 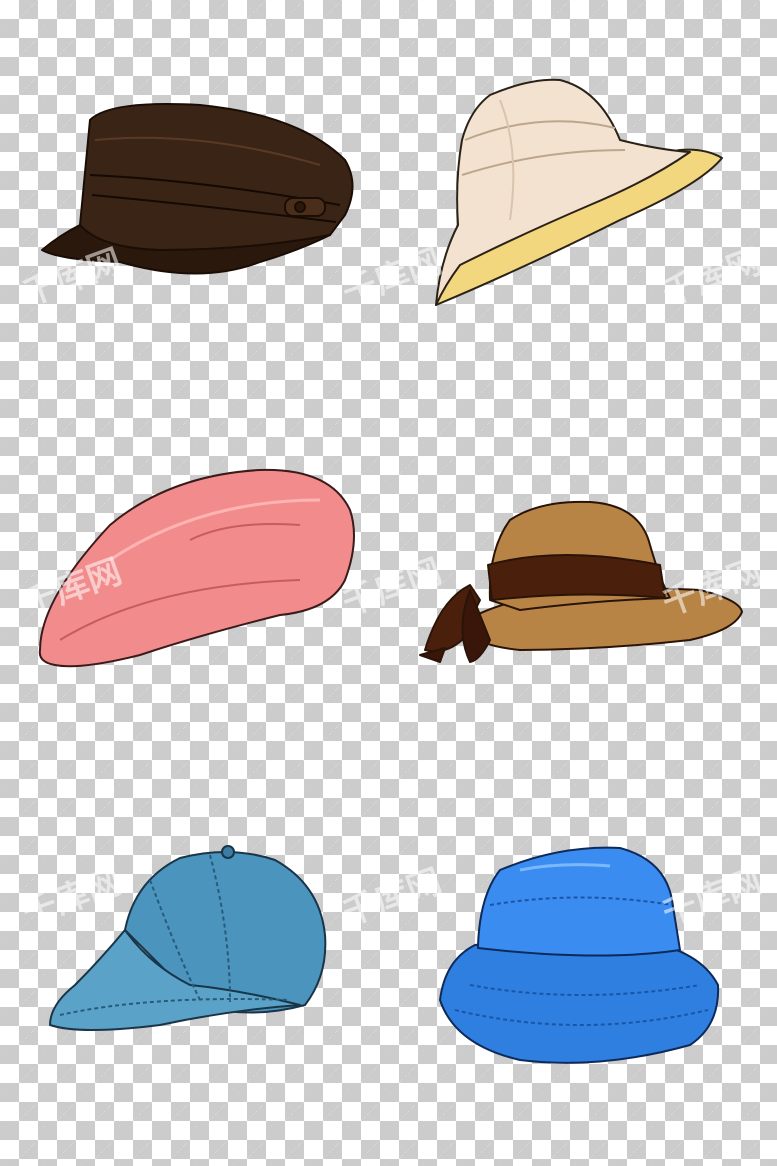 I want to click on wide-brim-sun-hat, so click(x=579, y=192).